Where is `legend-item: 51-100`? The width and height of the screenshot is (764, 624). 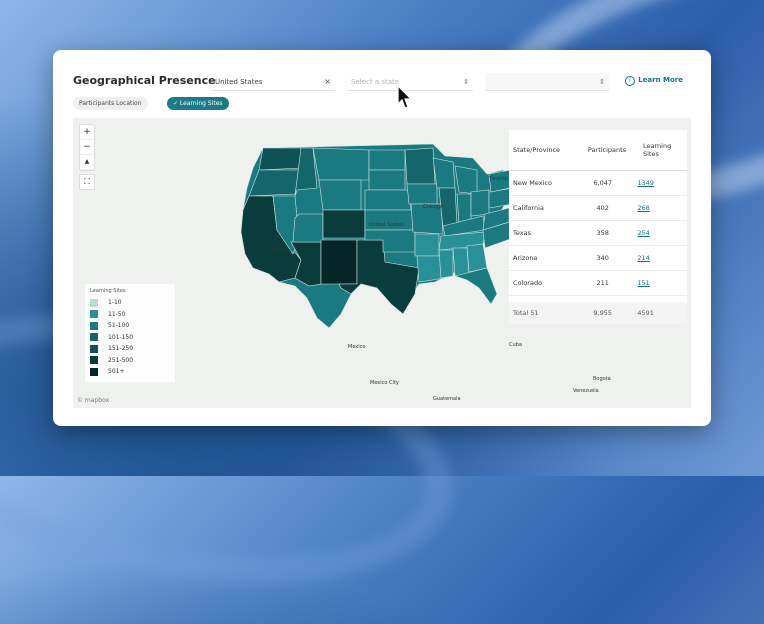 legend-item: 51-100 is located at coordinates (130, 326).